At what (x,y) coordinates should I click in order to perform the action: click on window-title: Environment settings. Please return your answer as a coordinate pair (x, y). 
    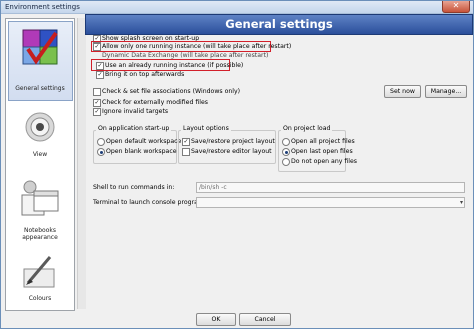
    Looking at the image, I should click on (42, 7).